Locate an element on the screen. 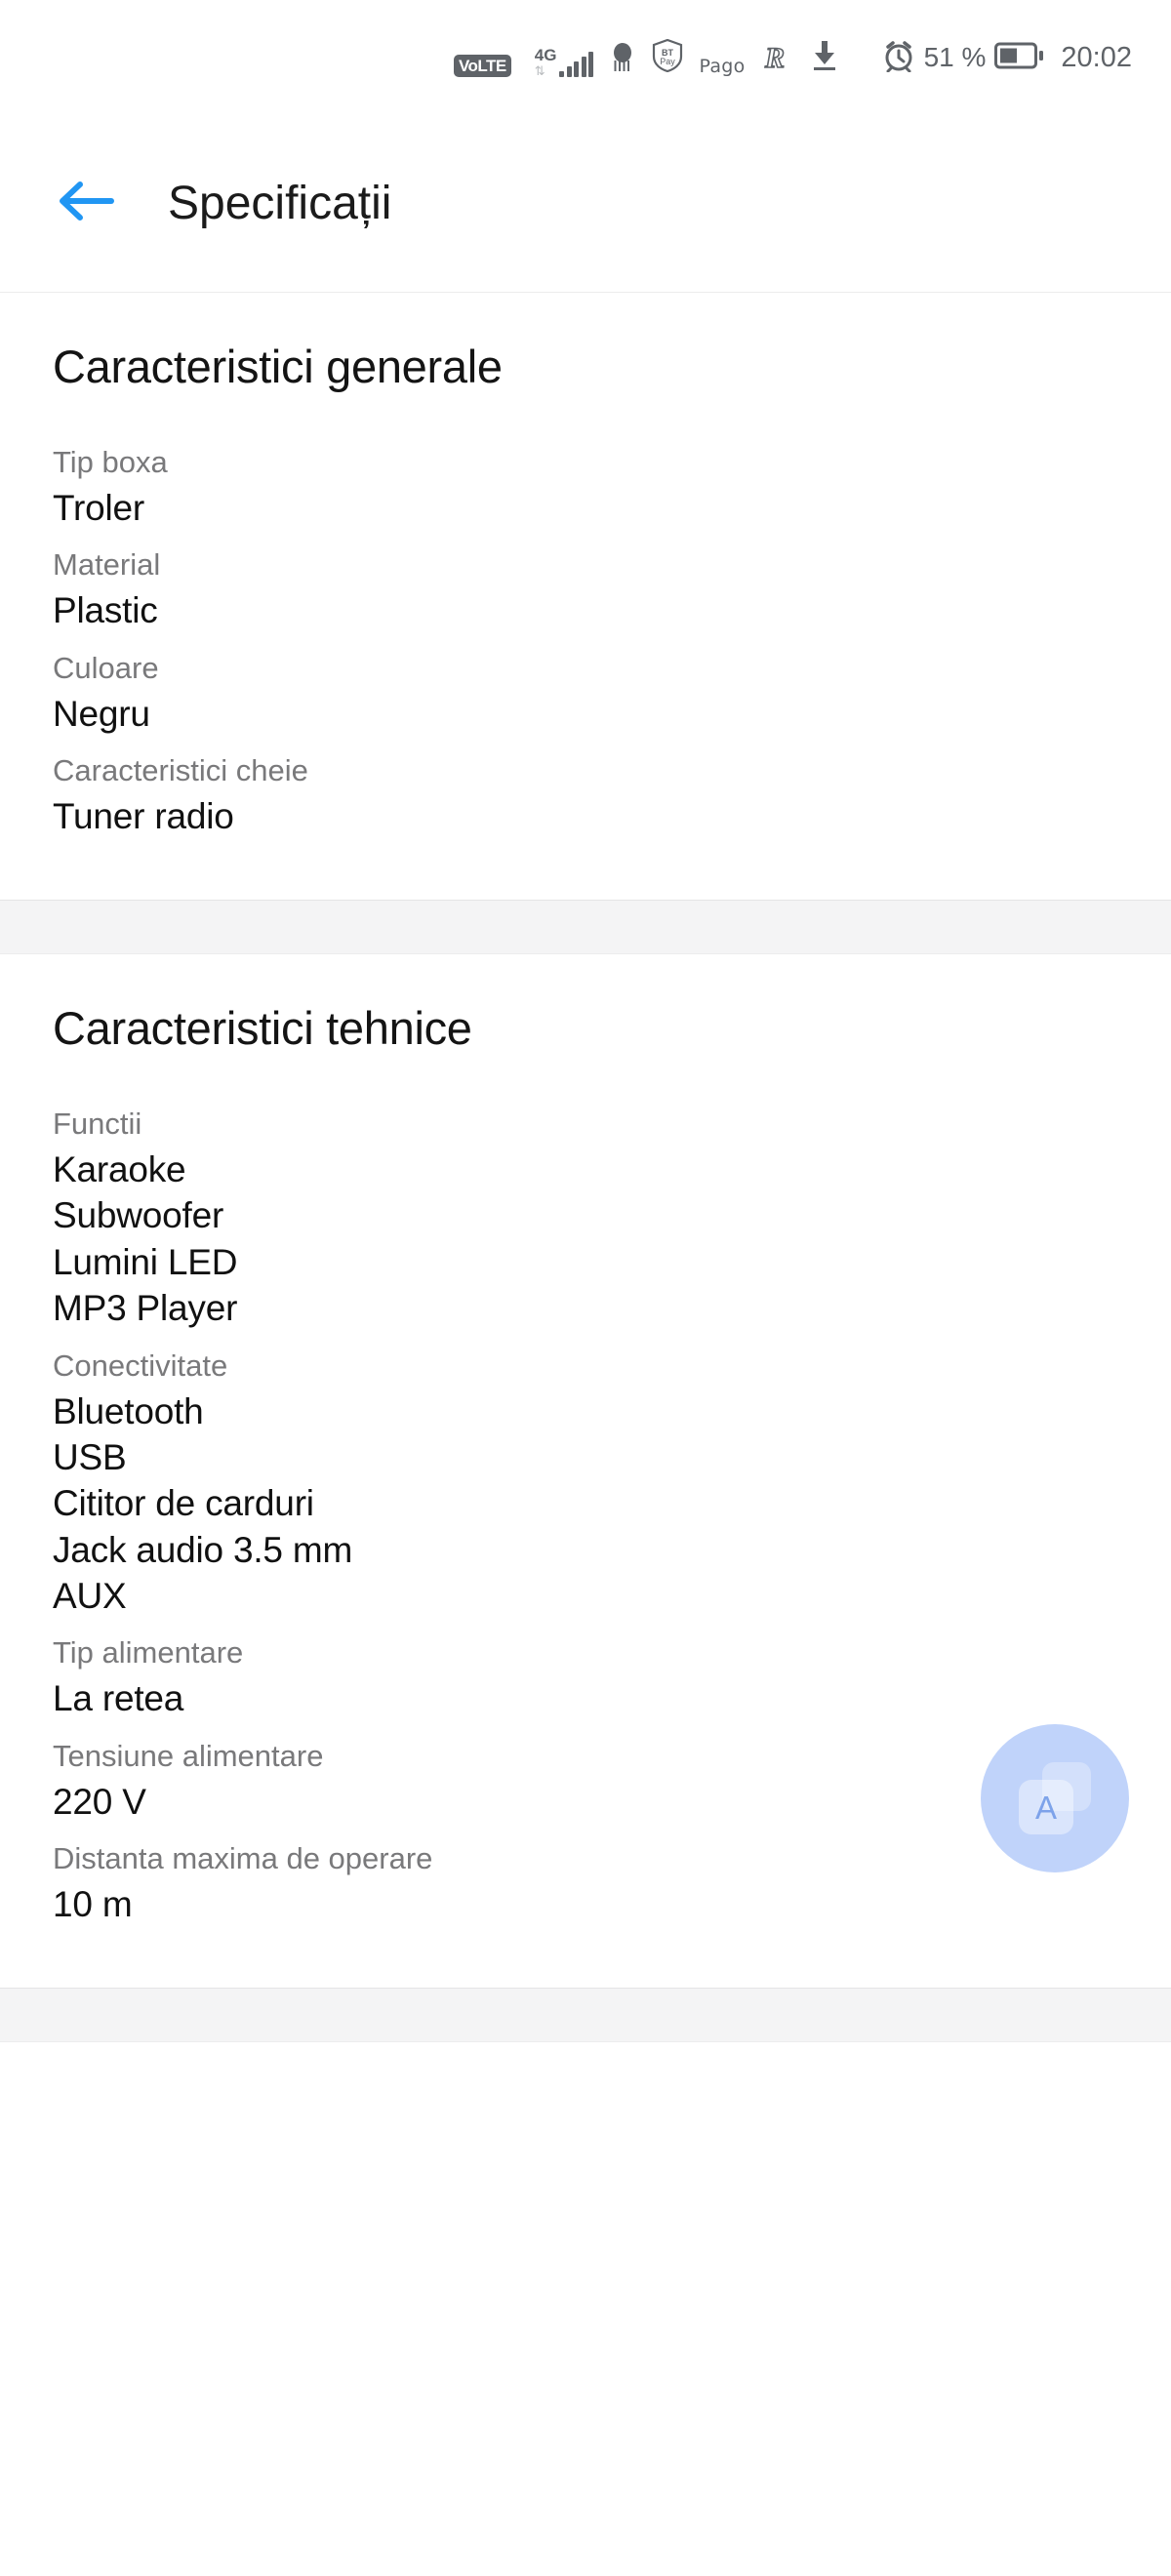 The width and height of the screenshot is (1171, 2576). spec-value: Jack audio 3.5 mm is located at coordinates (203, 1549).